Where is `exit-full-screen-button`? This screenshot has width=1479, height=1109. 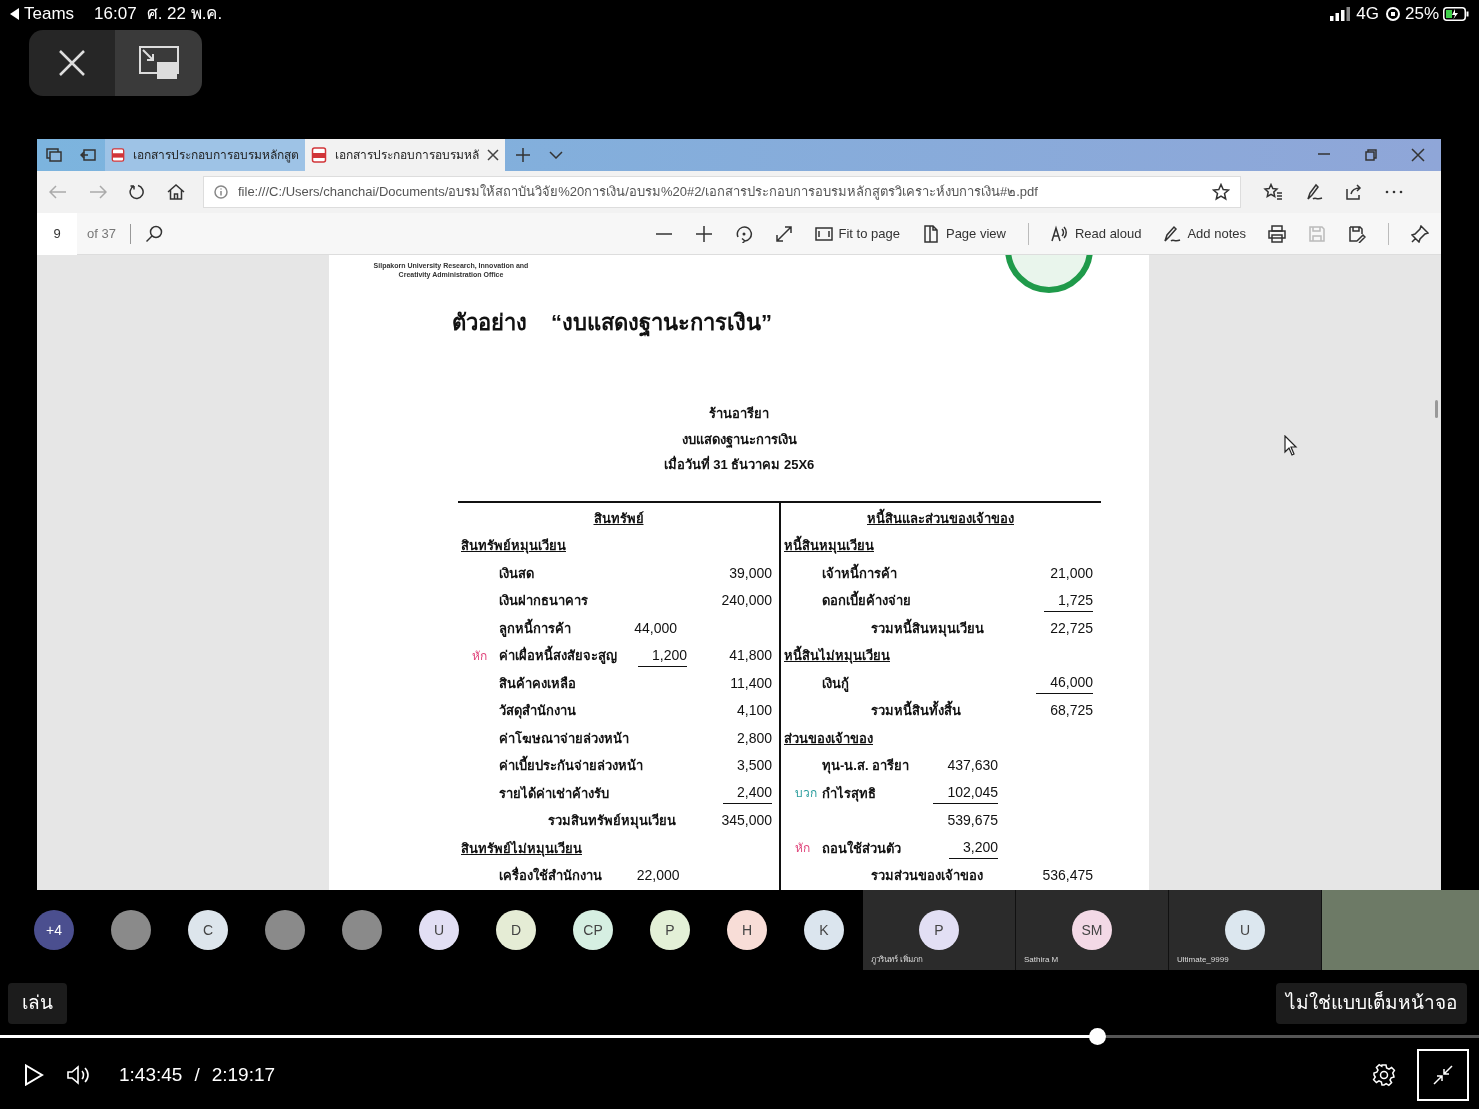 exit-full-screen-button is located at coordinates (1443, 1075).